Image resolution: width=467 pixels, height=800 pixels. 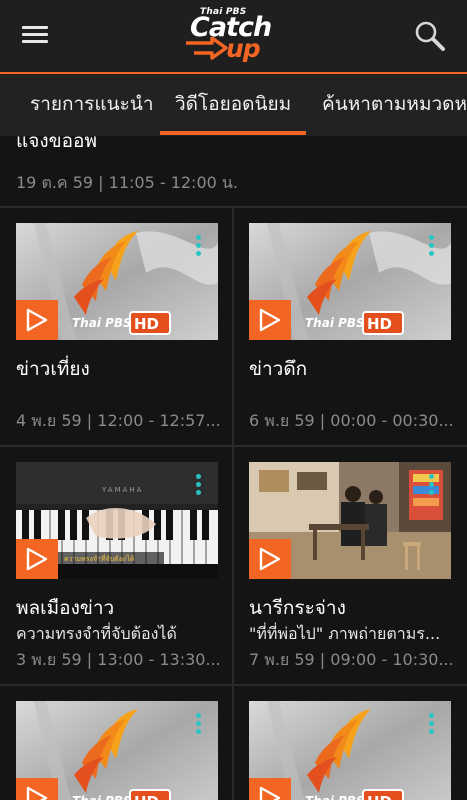 What do you see at coordinates (297, 608) in the screenshot?
I see `video-title: นารีกระจ่าง` at bounding box center [297, 608].